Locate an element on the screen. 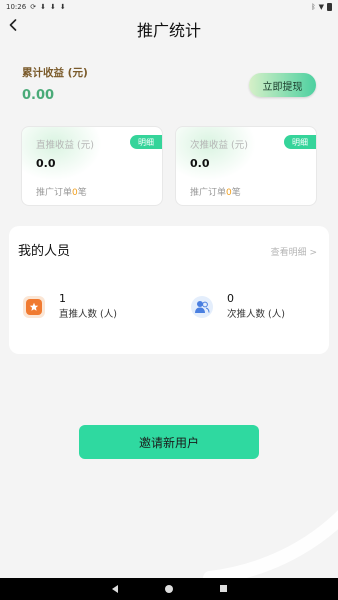 The width and height of the screenshot is (338, 600). my-people-title: 我的人员 is located at coordinates (44, 251).